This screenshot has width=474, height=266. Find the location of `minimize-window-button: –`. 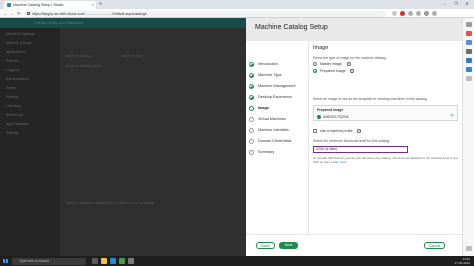

minimize-window-button: – is located at coordinates (445, 4).